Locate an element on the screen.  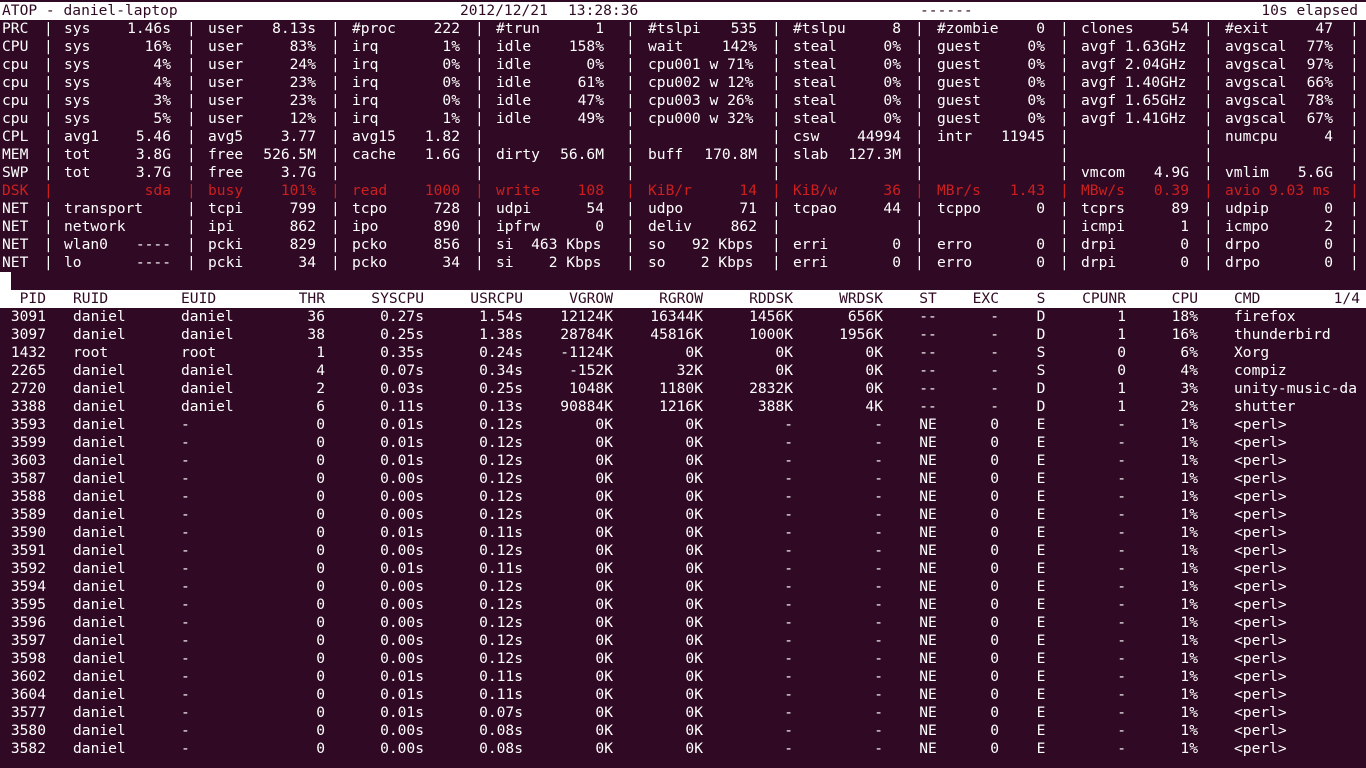
stat-label: avg15 is located at coordinates (374, 136).